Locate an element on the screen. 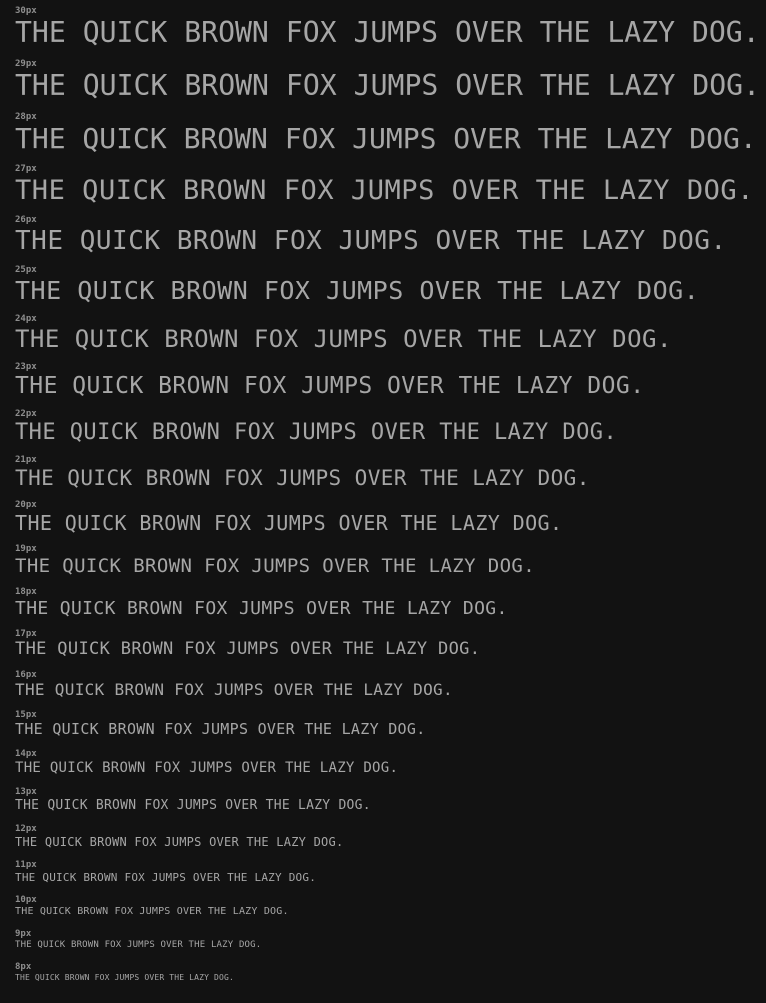  size-label: 23px is located at coordinates (26, 367).